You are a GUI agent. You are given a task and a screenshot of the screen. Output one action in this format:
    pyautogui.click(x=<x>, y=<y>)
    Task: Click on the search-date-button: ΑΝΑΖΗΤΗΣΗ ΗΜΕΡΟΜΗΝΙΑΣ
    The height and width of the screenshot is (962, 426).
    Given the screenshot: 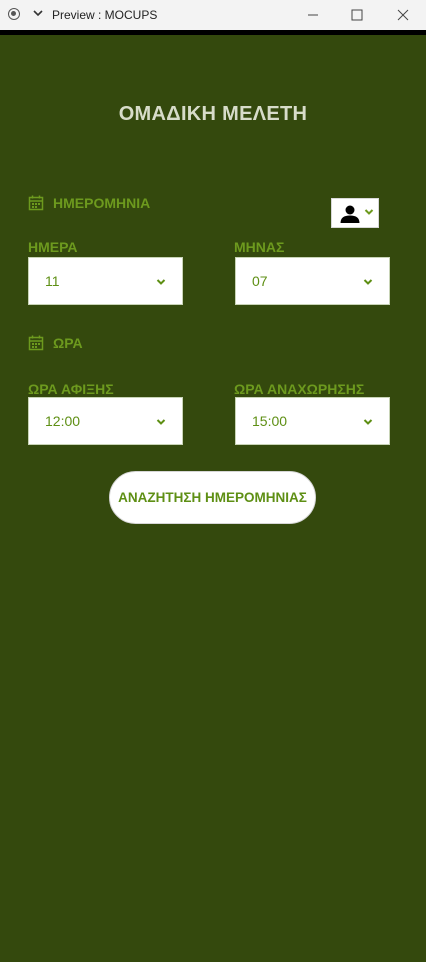 What is the action you would take?
    pyautogui.click(x=212, y=497)
    